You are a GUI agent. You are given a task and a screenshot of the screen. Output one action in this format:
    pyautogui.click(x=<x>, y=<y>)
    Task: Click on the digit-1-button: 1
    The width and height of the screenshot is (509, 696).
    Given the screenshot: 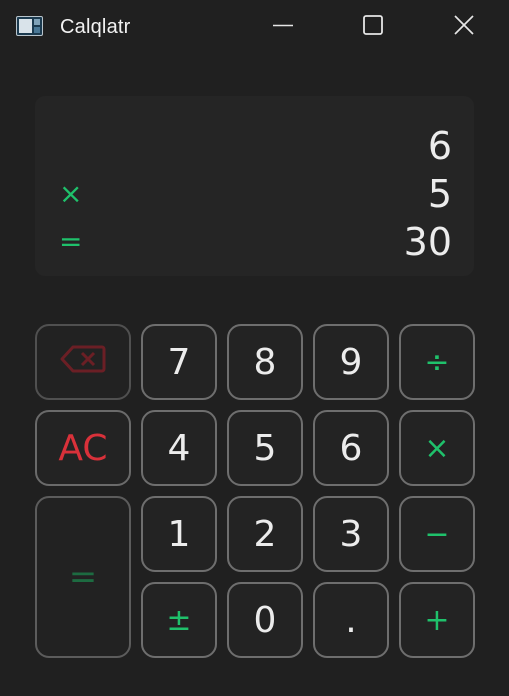 What is the action you would take?
    pyautogui.click(x=179, y=534)
    